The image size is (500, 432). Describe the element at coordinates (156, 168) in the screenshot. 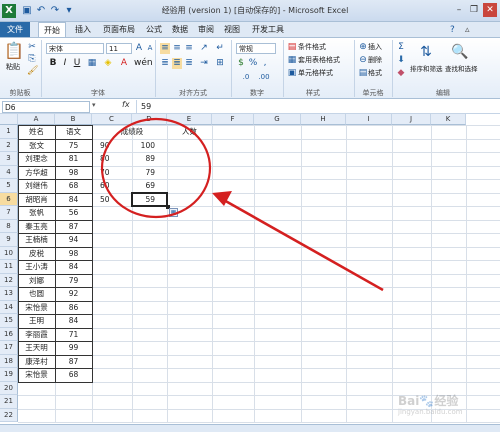

I see `red-circle-annotation` at that location.